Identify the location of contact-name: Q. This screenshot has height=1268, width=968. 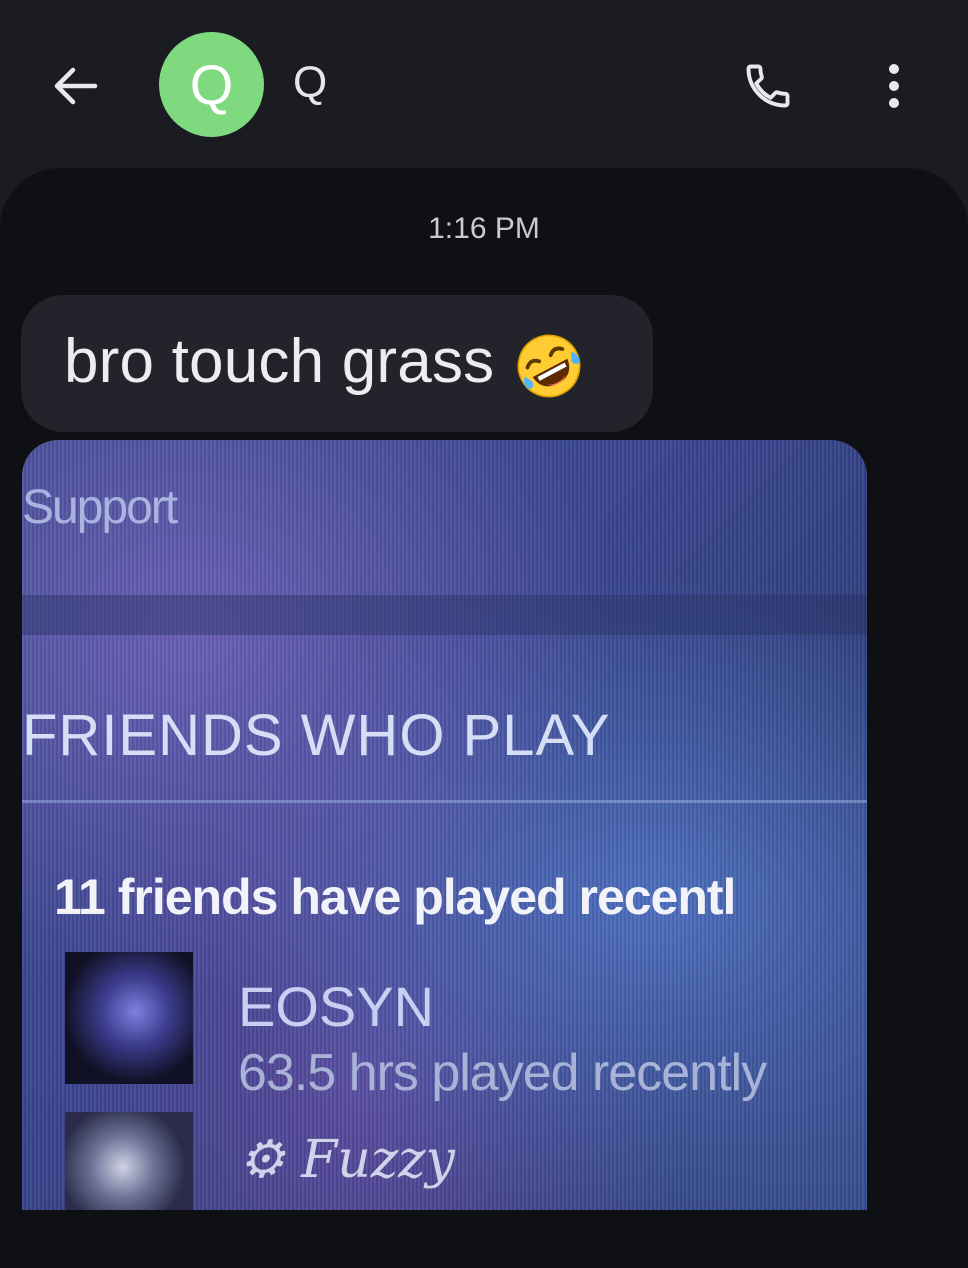
(310, 83).